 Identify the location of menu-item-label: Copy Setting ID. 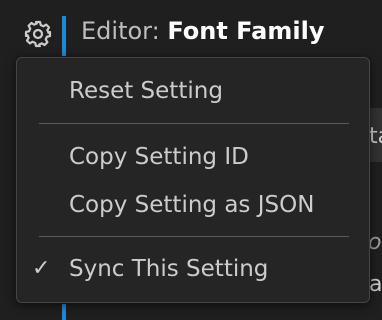
(159, 157).